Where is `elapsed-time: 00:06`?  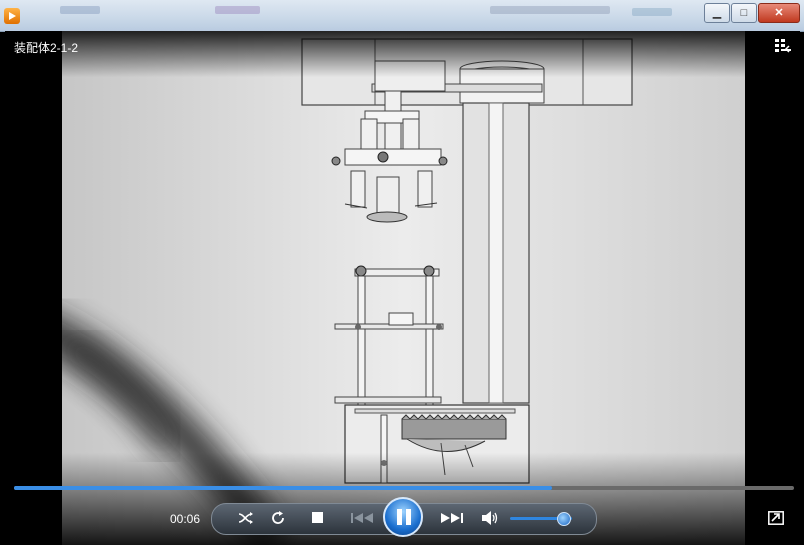
elapsed-time: 00:06 is located at coordinates (185, 519).